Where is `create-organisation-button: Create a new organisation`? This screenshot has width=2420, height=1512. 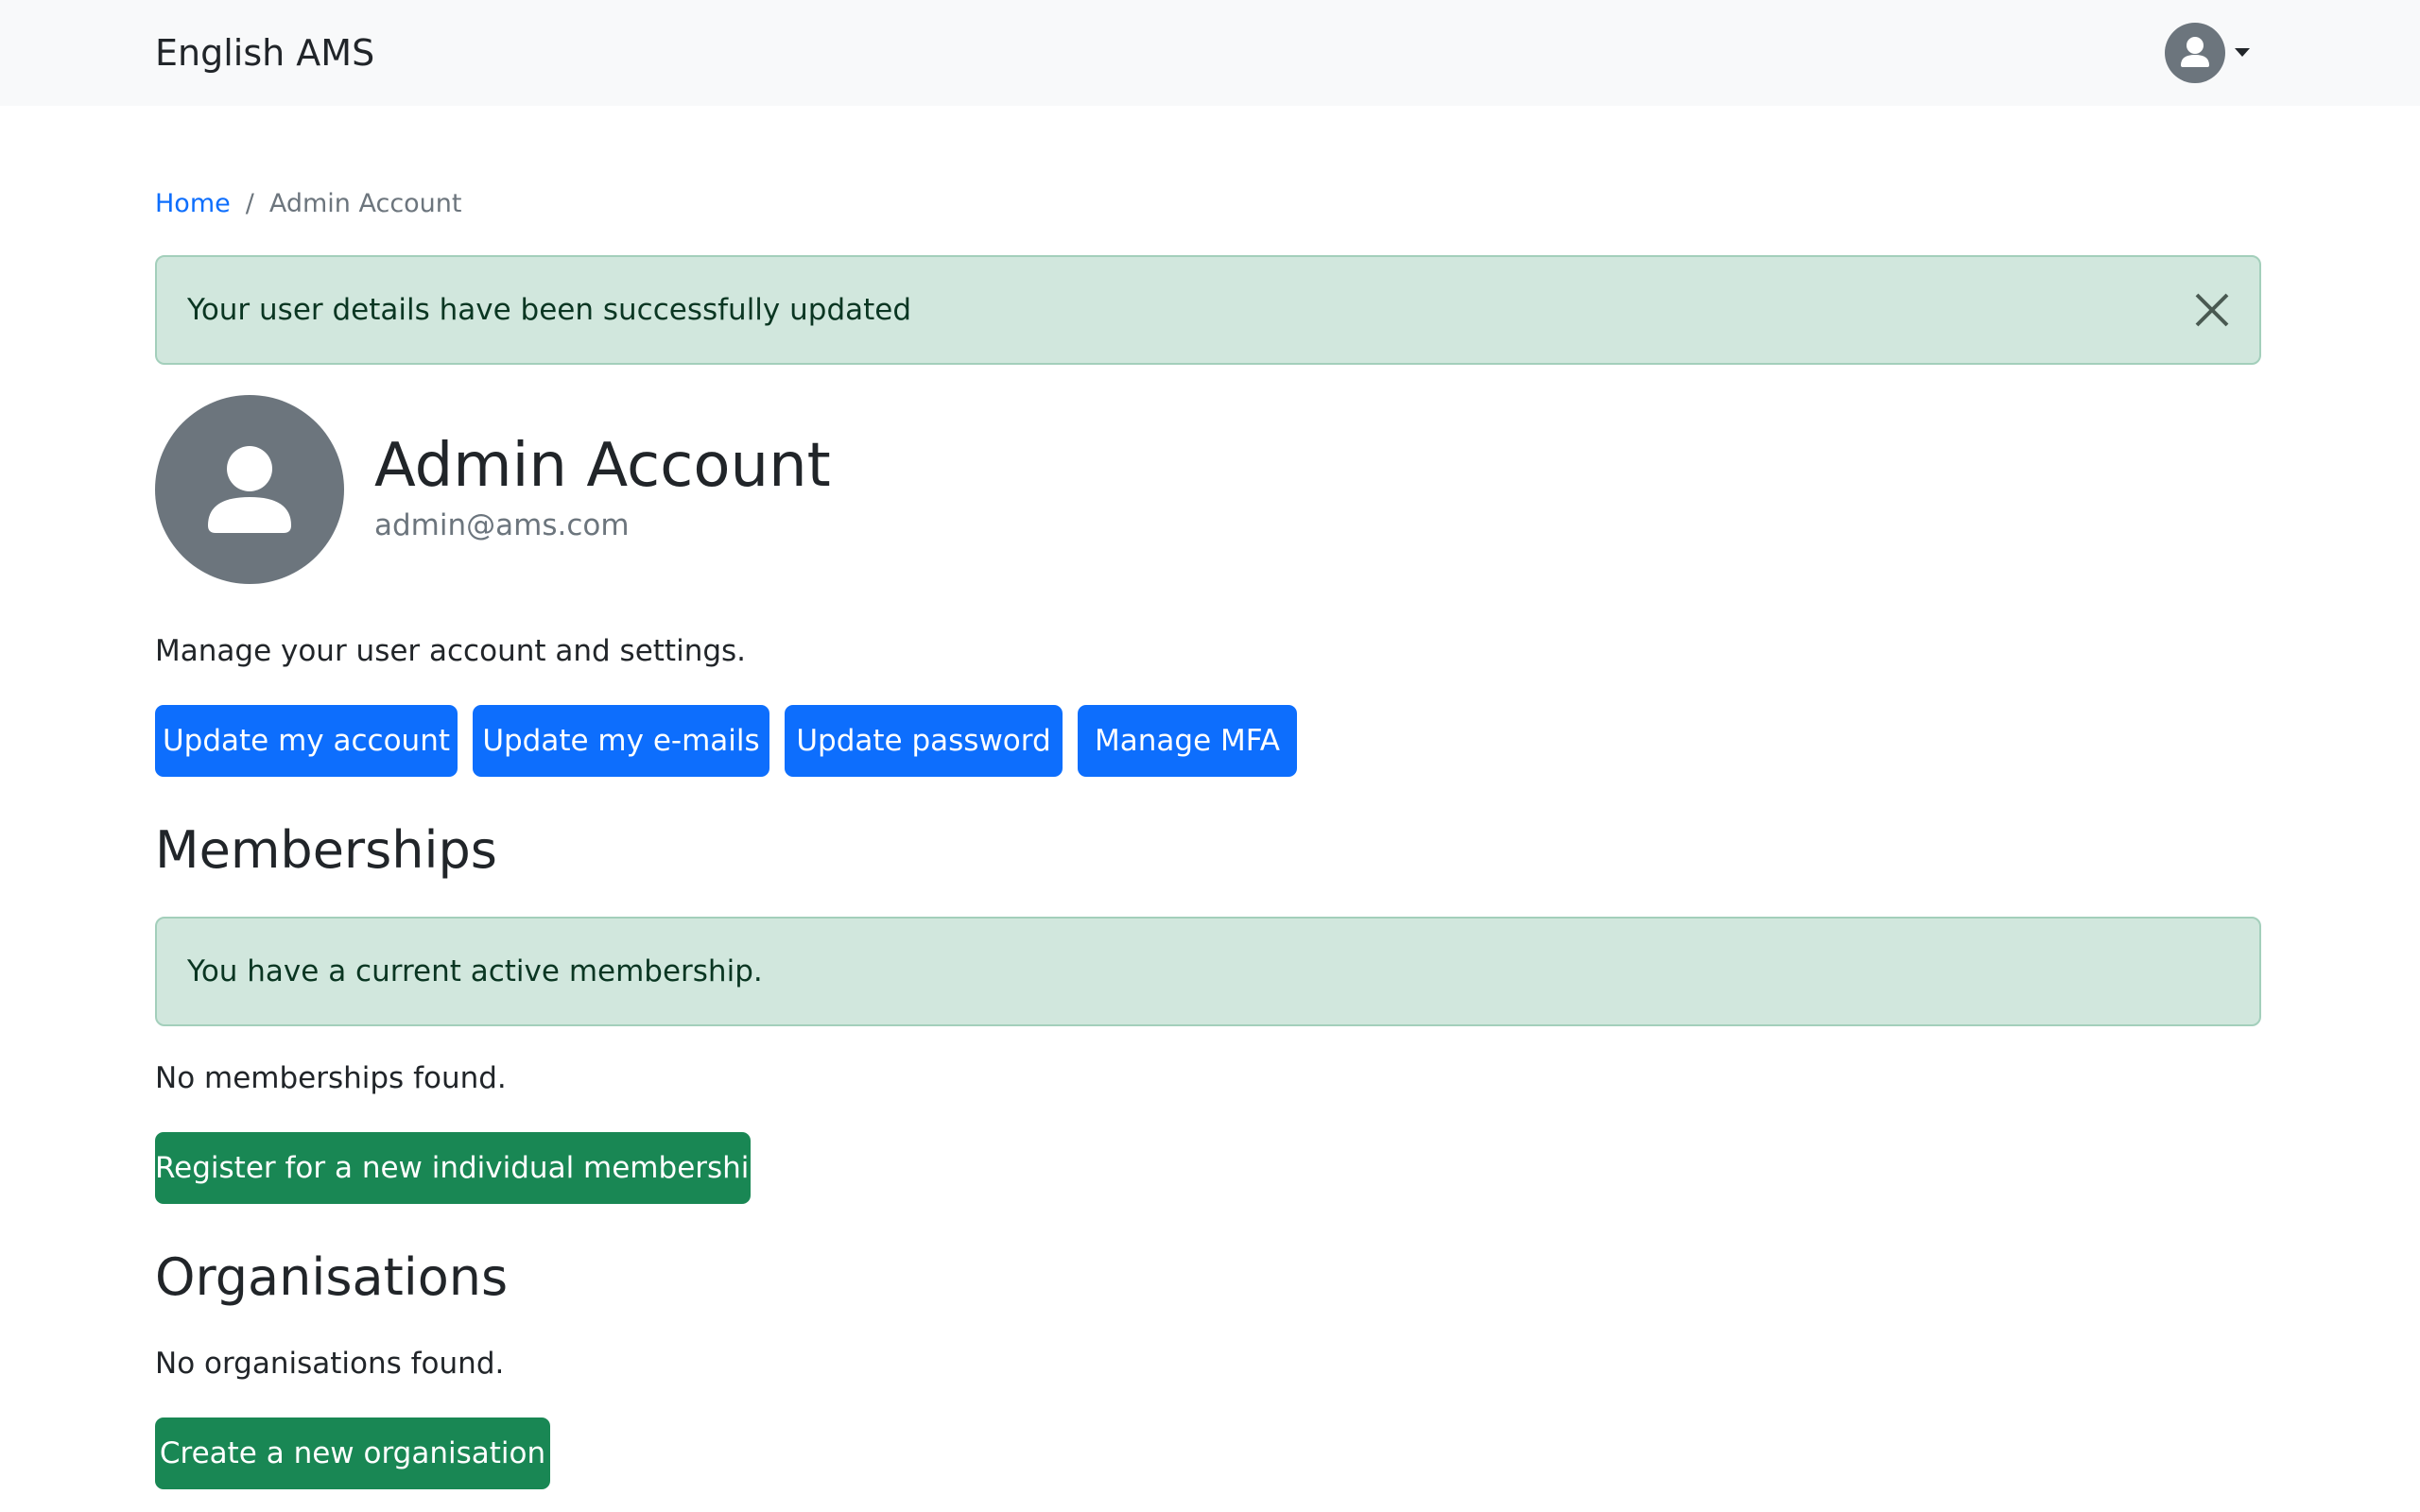 create-organisation-button: Create a new organisation is located at coordinates (352, 1453).